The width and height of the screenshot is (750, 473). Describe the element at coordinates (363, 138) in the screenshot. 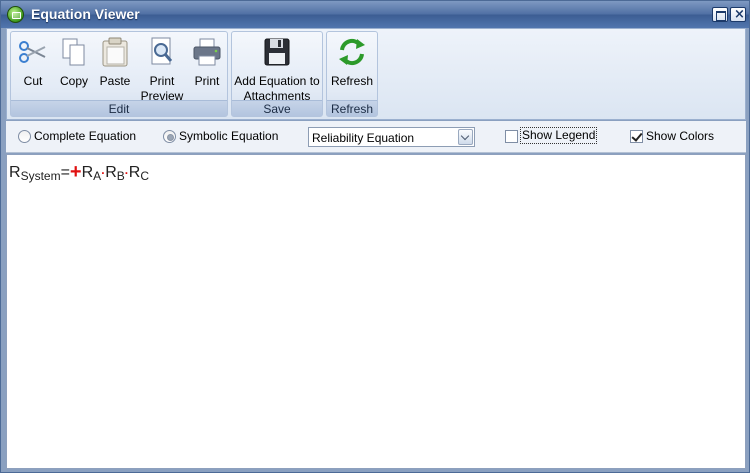

I see `equation-type-value: Reliability Equation` at that location.